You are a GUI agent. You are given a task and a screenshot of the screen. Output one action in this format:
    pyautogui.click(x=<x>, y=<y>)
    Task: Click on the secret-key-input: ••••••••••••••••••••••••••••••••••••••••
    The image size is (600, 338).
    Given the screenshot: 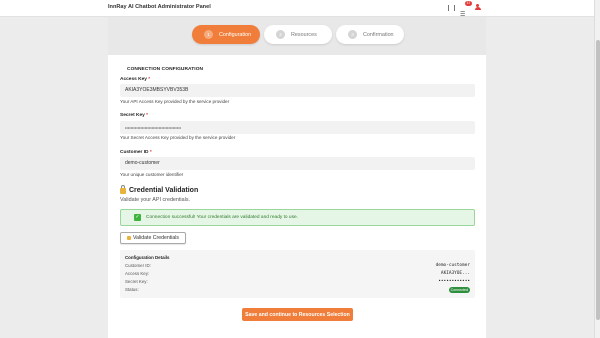 What is the action you would take?
    pyautogui.click(x=297, y=127)
    